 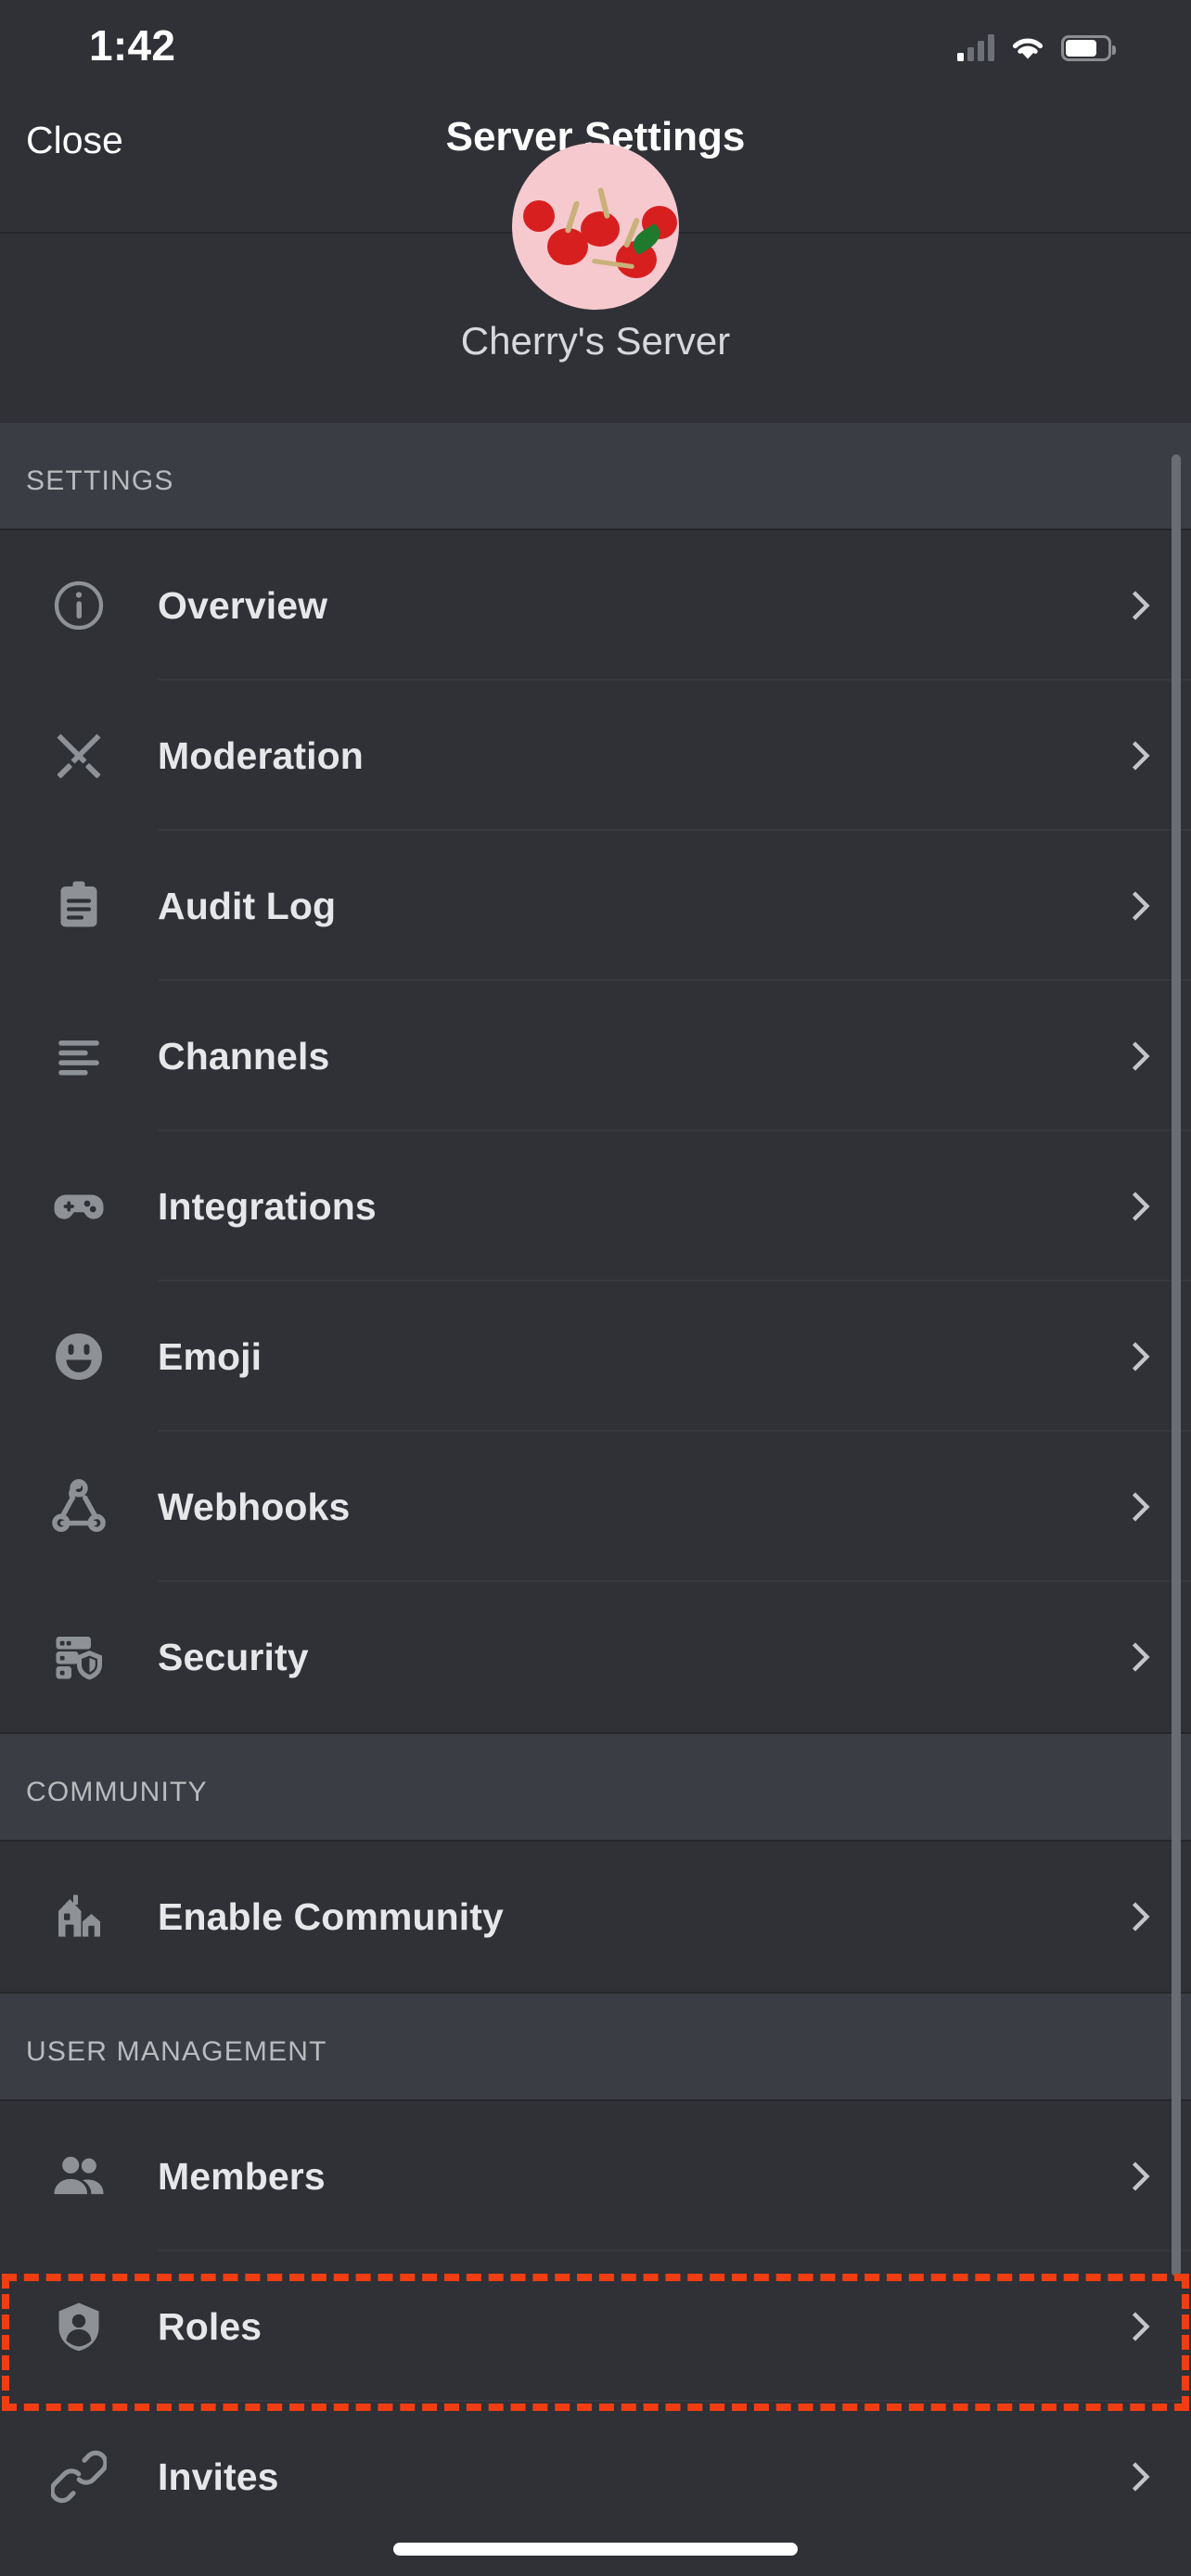 What do you see at coordinates (1088, 48) in the screenshot?
I see `battery-icon` at bounding box center [1088, 48].